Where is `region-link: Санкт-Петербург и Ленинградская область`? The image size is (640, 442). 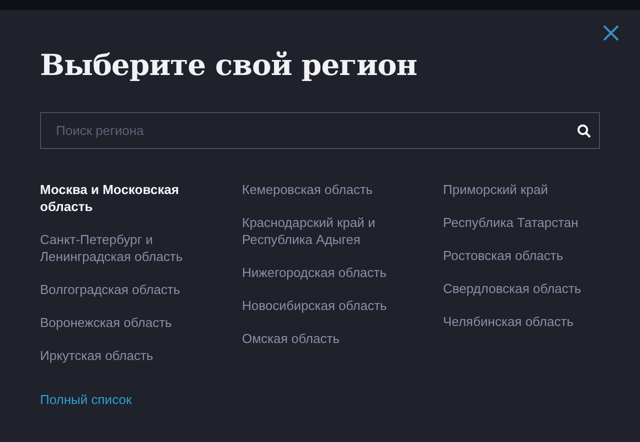 region-link: Санкт-Петербург и Ленинградская область is located at coordinates (125, 248).